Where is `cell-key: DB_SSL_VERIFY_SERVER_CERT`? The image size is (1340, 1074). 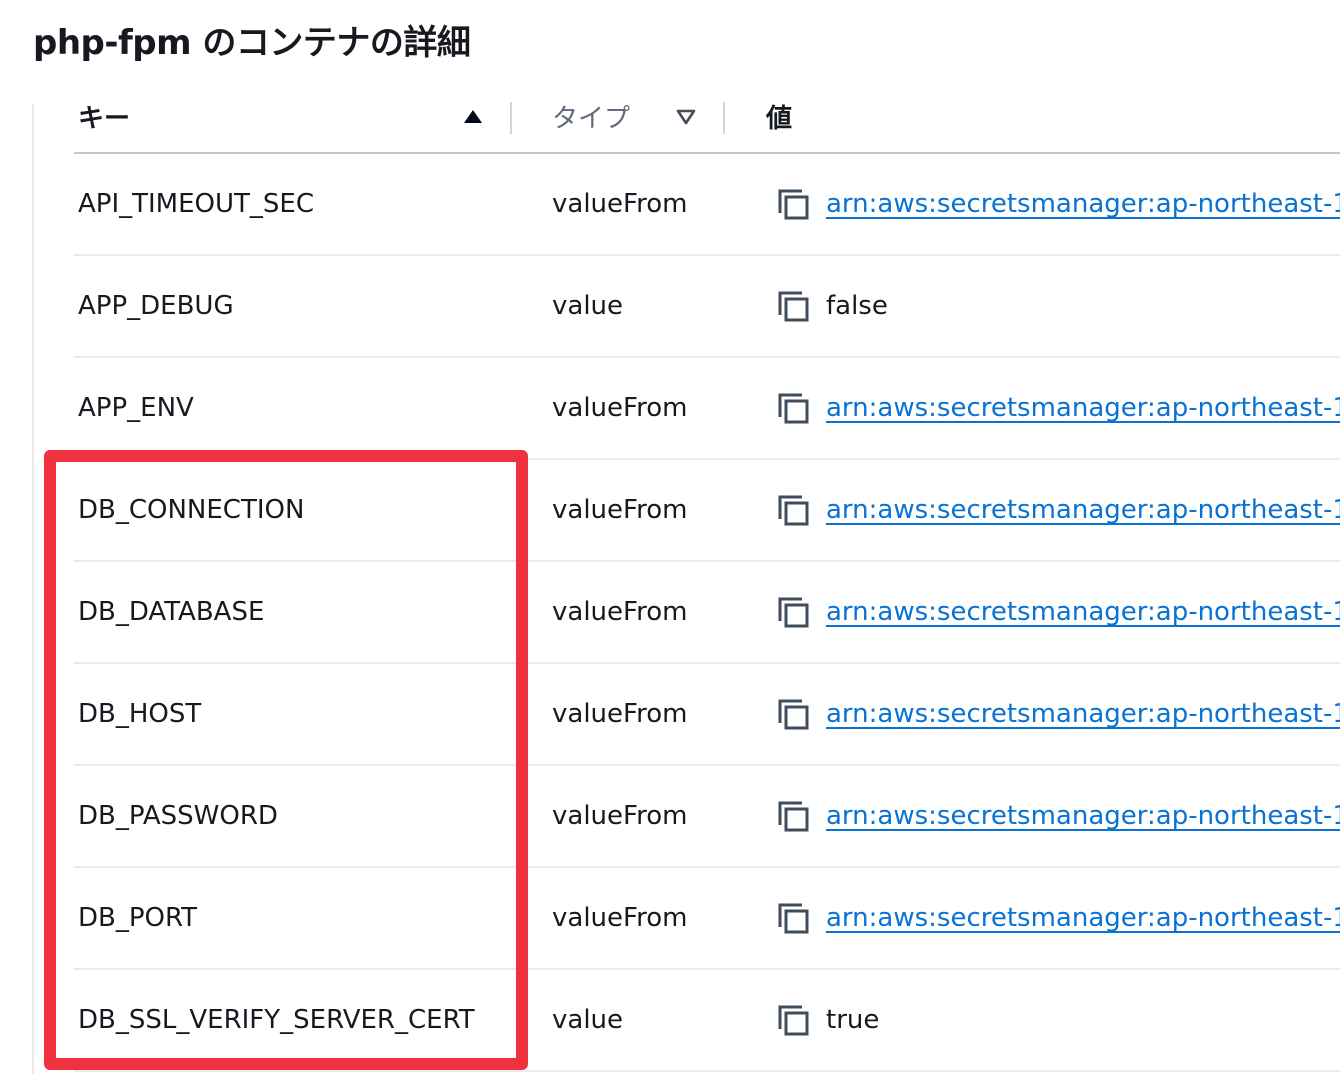 cell-key: DB_SSL_VERIFY_SERVER_CERT is located at coordinates (276, 1020).